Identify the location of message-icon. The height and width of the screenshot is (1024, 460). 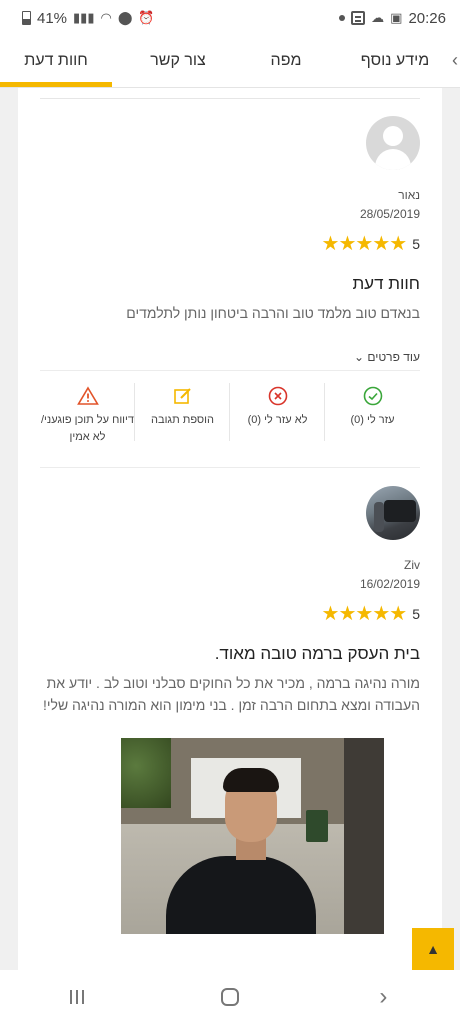
(358, 18).